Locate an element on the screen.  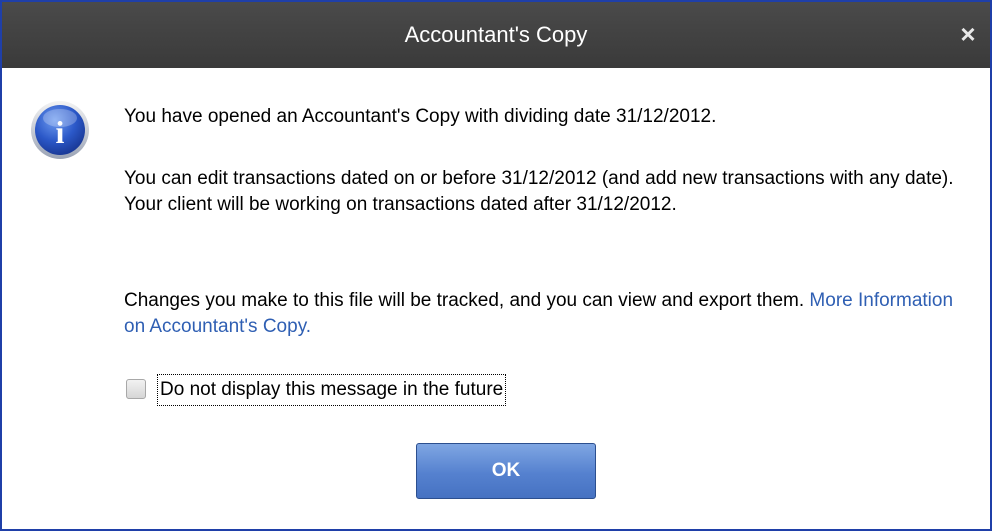
ok-button: OK is located at coordinates (506, 471).